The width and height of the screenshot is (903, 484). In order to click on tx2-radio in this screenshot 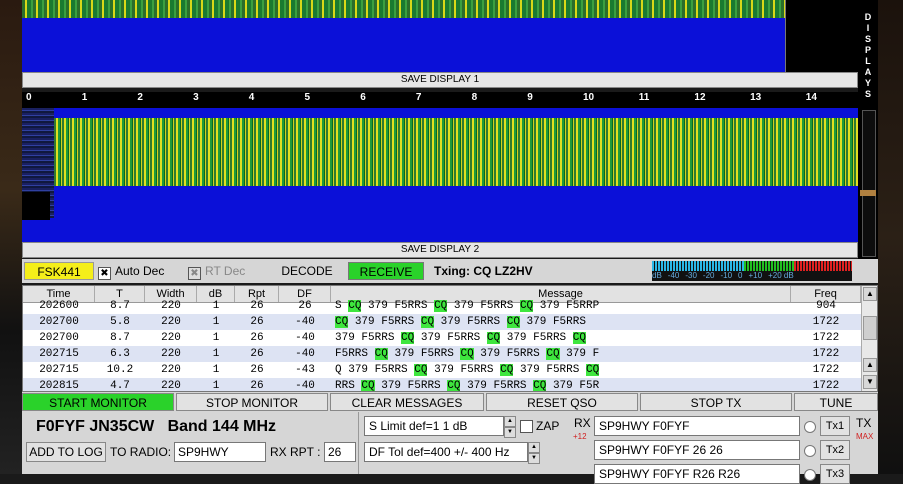, I will do `click(810, 451)`.